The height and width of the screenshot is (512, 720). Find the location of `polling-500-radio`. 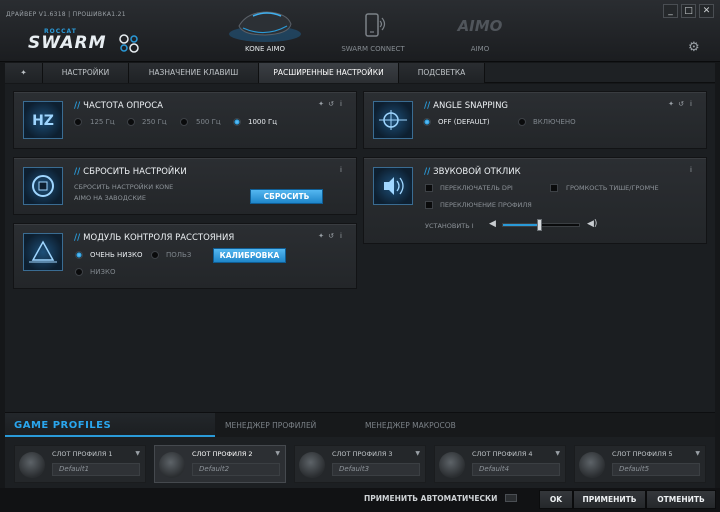

polling-500-radio is located at coordinates (184, 122).